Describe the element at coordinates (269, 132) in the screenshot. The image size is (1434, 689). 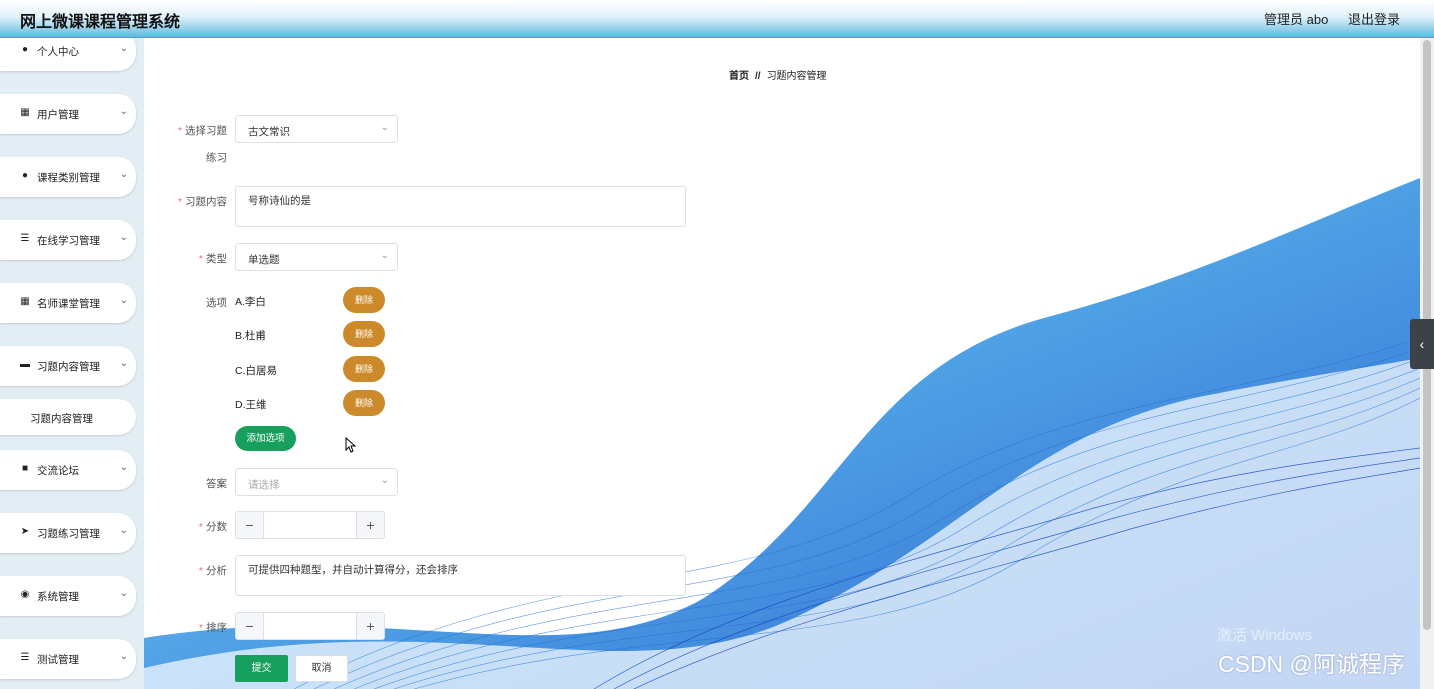
I see `exercise-select-value: 古文常识` at that location.